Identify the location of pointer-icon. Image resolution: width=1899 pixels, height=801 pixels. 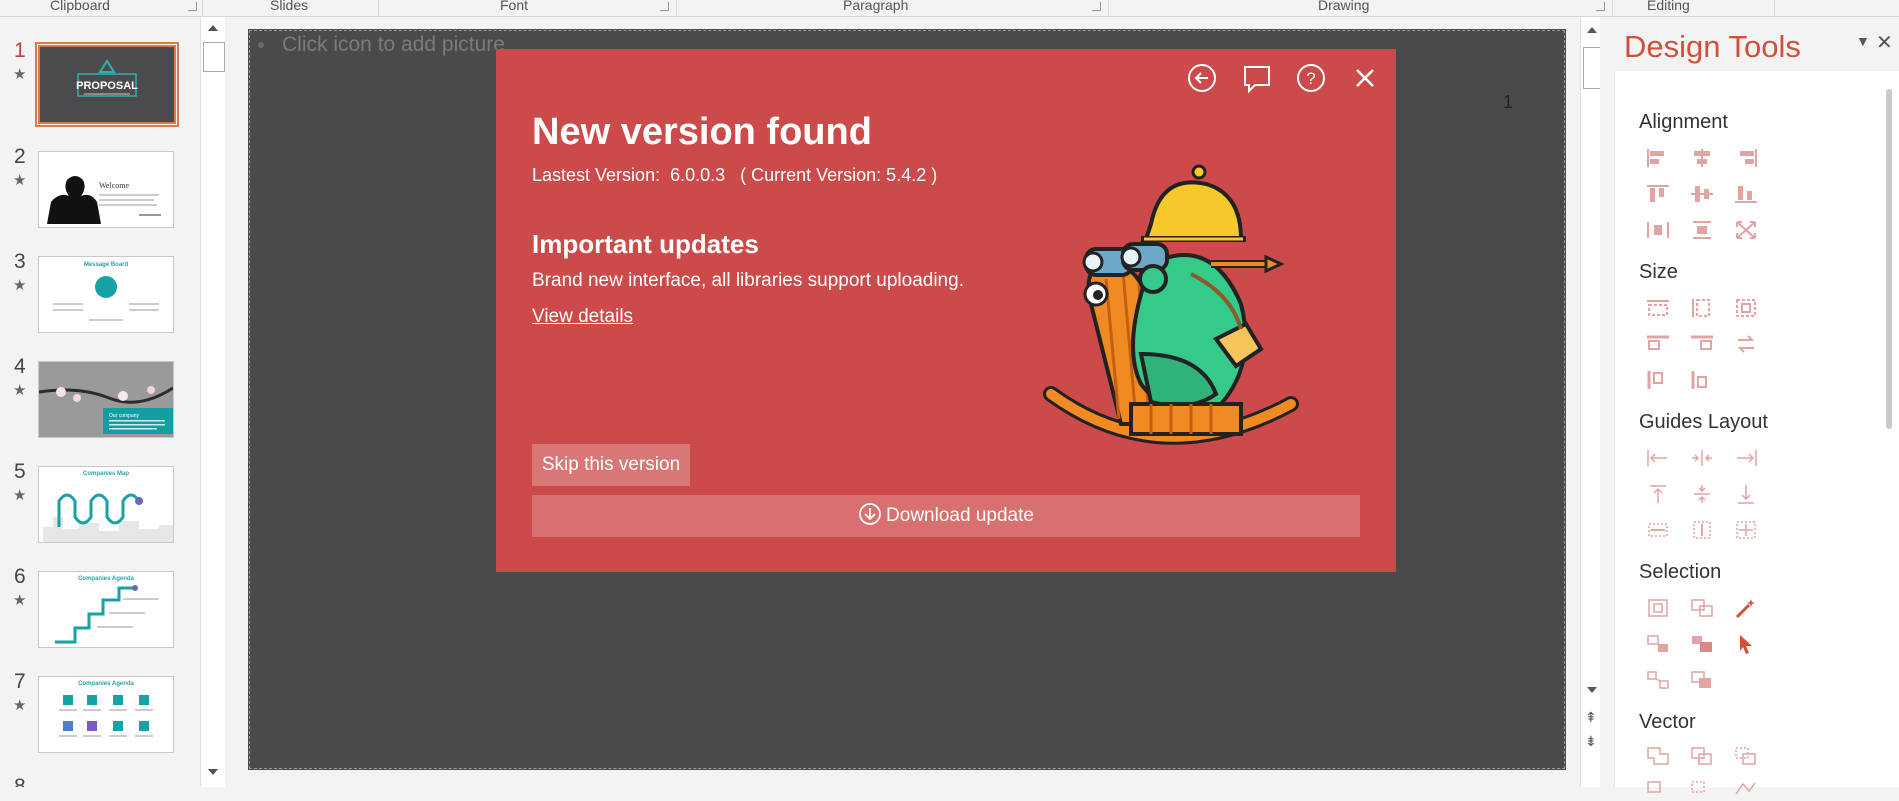
(1746, 644).